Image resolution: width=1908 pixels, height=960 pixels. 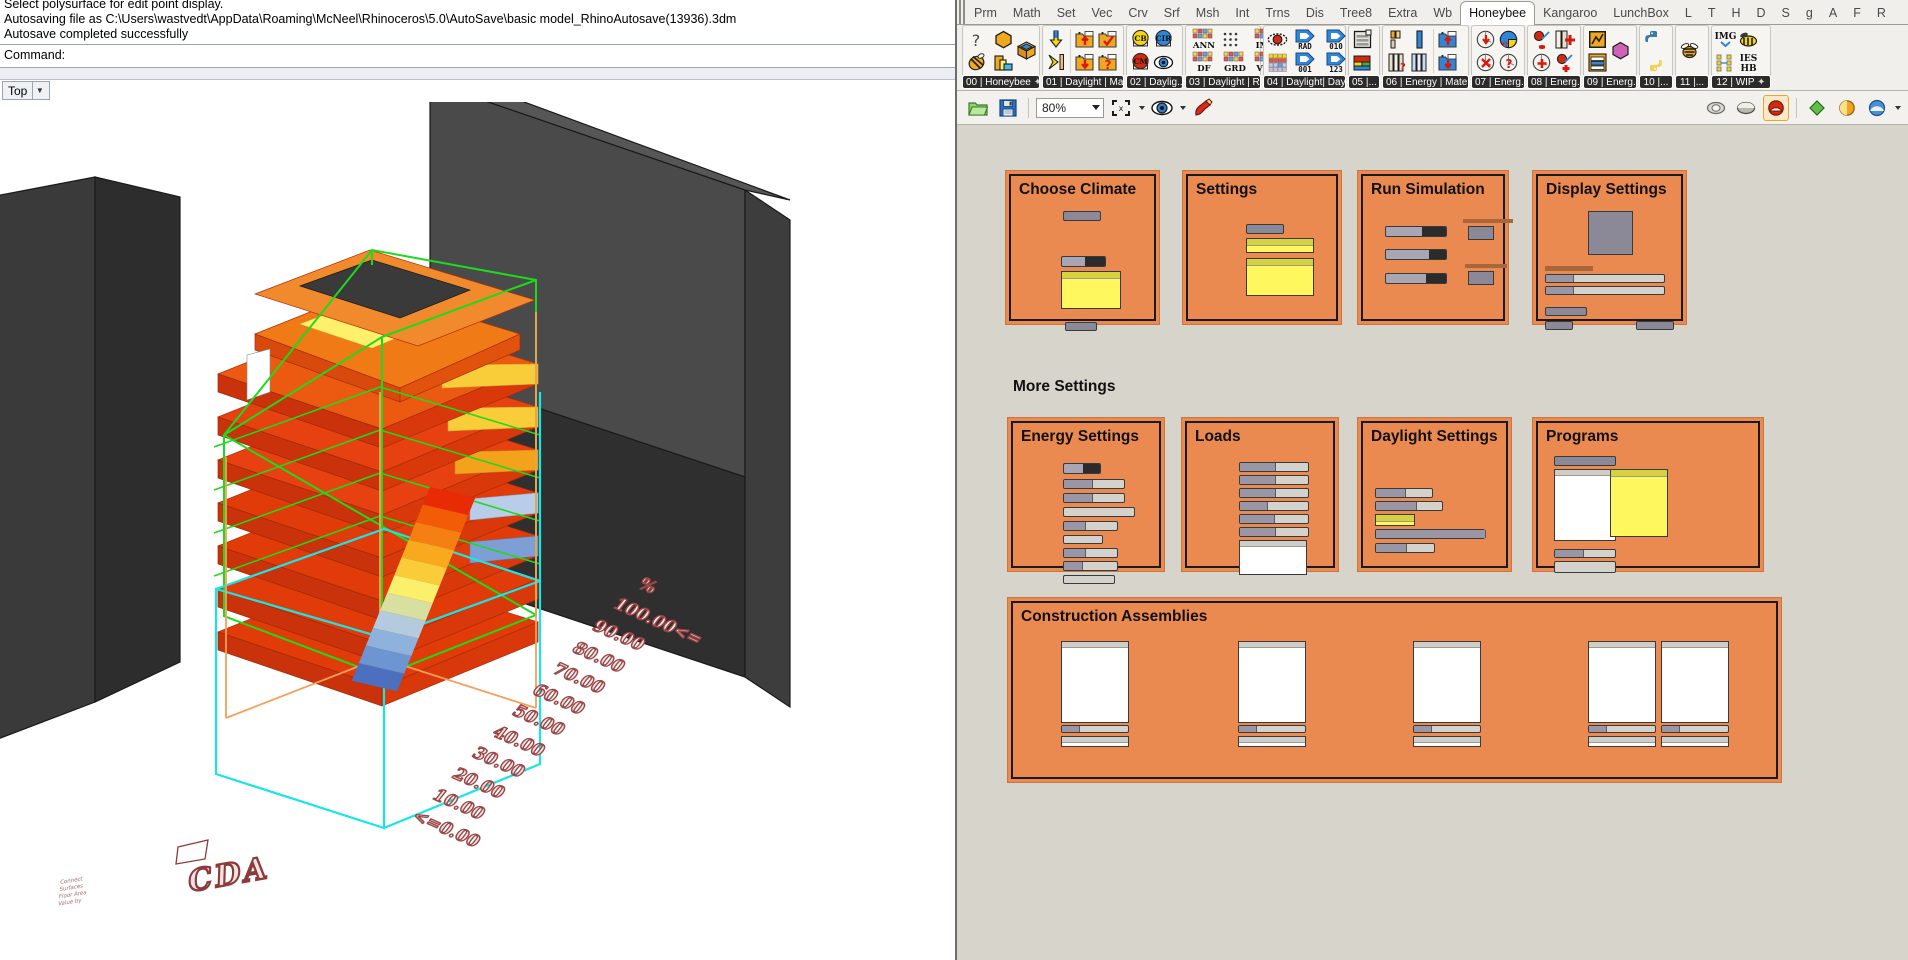 What do you see at coordinates (1396, 62) in the screenshot?
I see `bar-layers-icon: ?` at bounding box center [1396, 62].